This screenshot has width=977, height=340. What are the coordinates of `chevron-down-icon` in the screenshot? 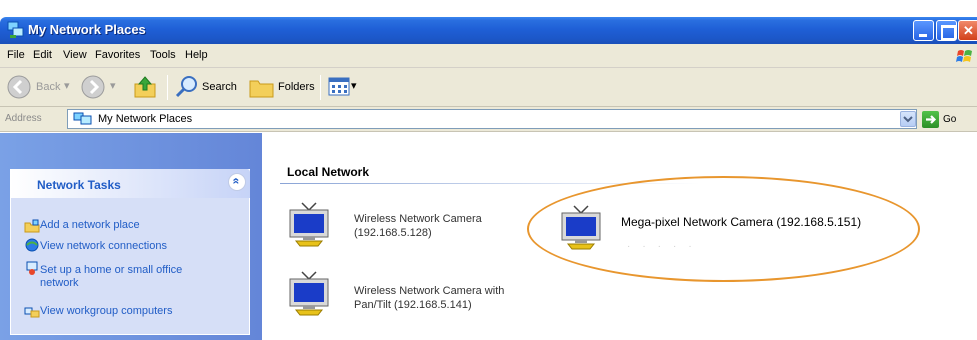 It's located at (908, 119).